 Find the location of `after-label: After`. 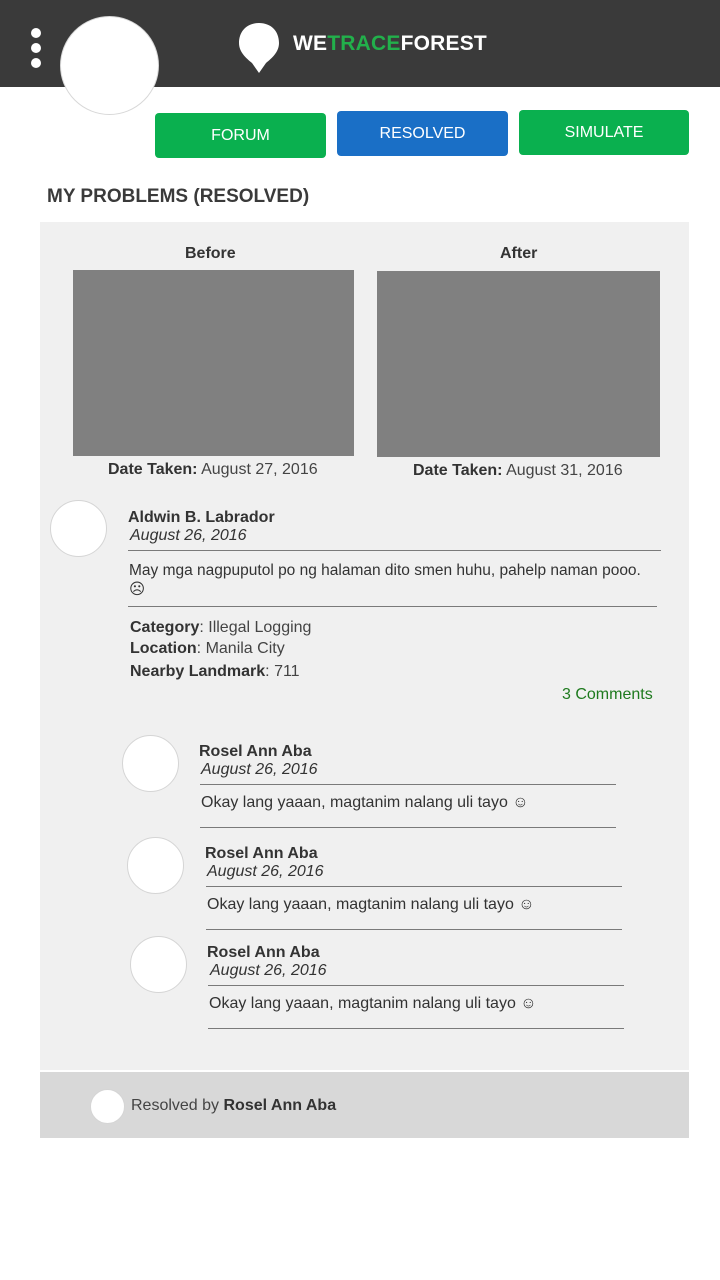

after-label: After is located at coordinates (519, 253).